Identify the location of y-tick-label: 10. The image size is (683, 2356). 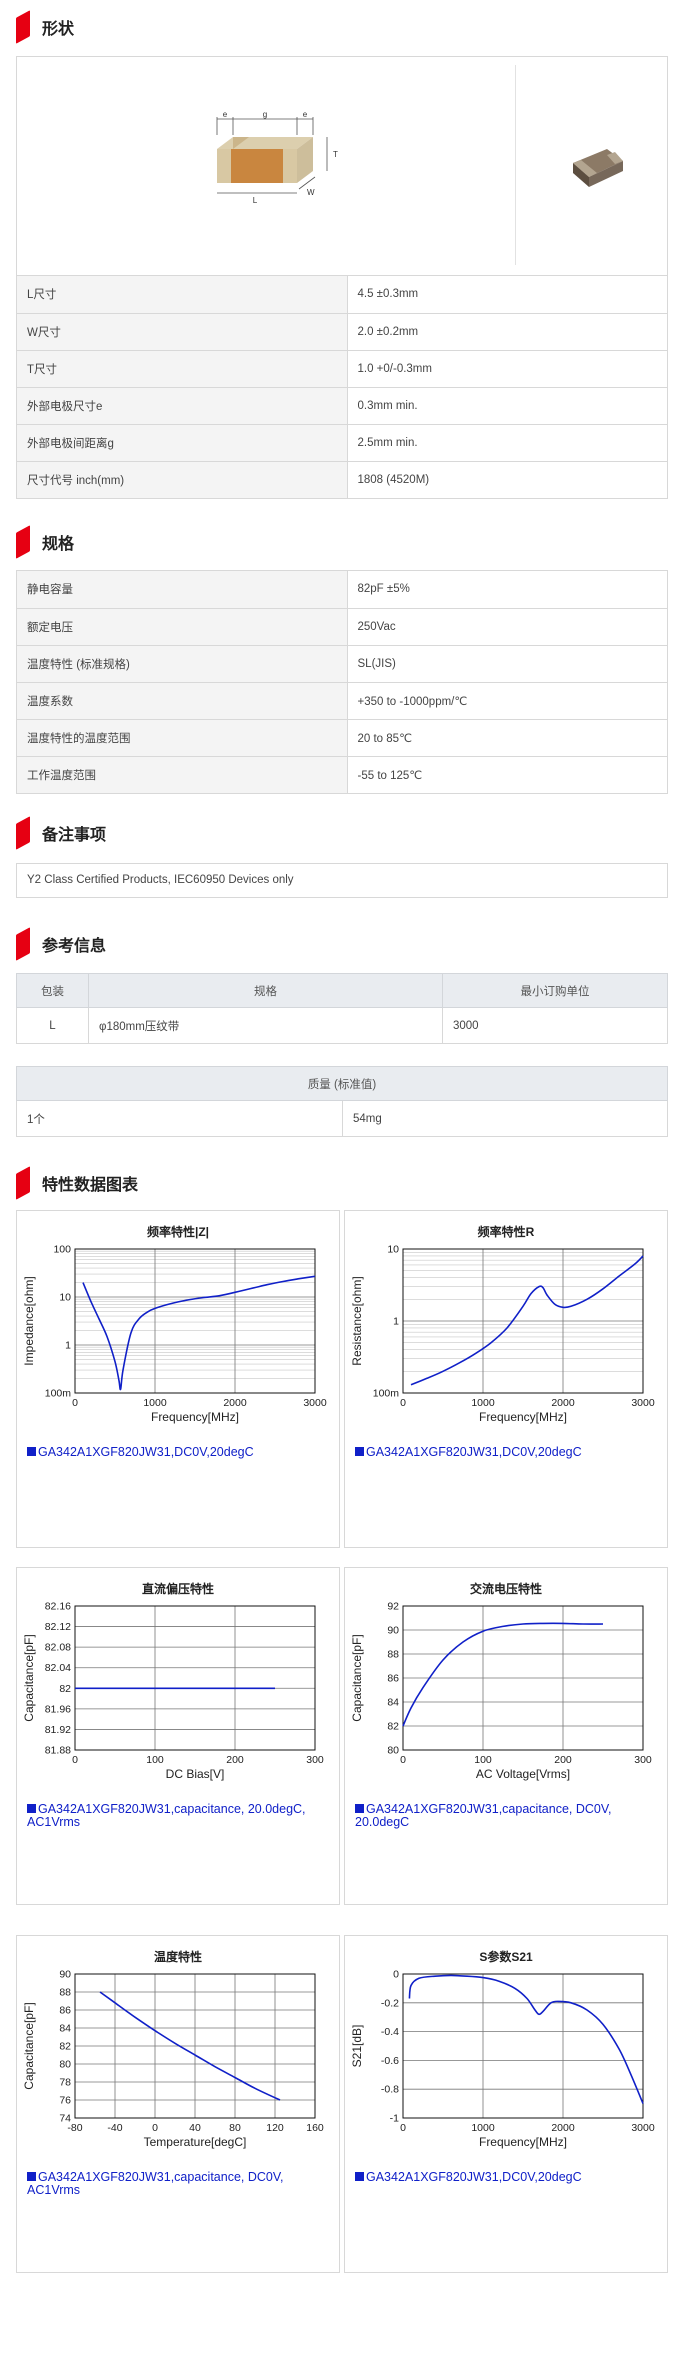
(393, 1250).